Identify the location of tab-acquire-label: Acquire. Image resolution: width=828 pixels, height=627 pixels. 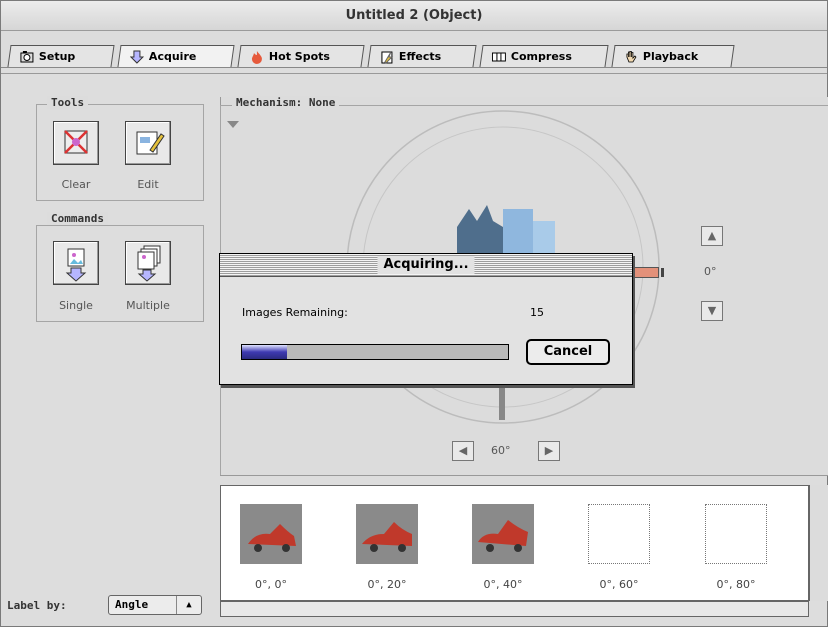
(172, 56).